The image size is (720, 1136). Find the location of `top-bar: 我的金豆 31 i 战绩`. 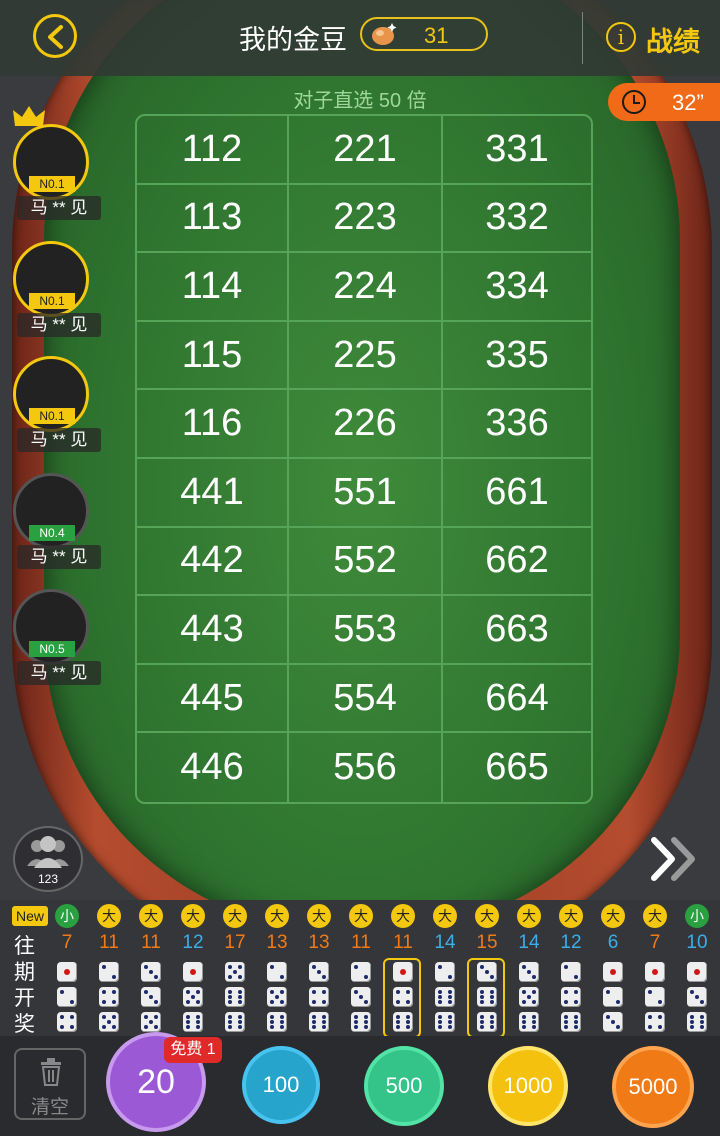

top-bar: 我的金豆 31 i 战绩 is located at coordinates (360, 38).